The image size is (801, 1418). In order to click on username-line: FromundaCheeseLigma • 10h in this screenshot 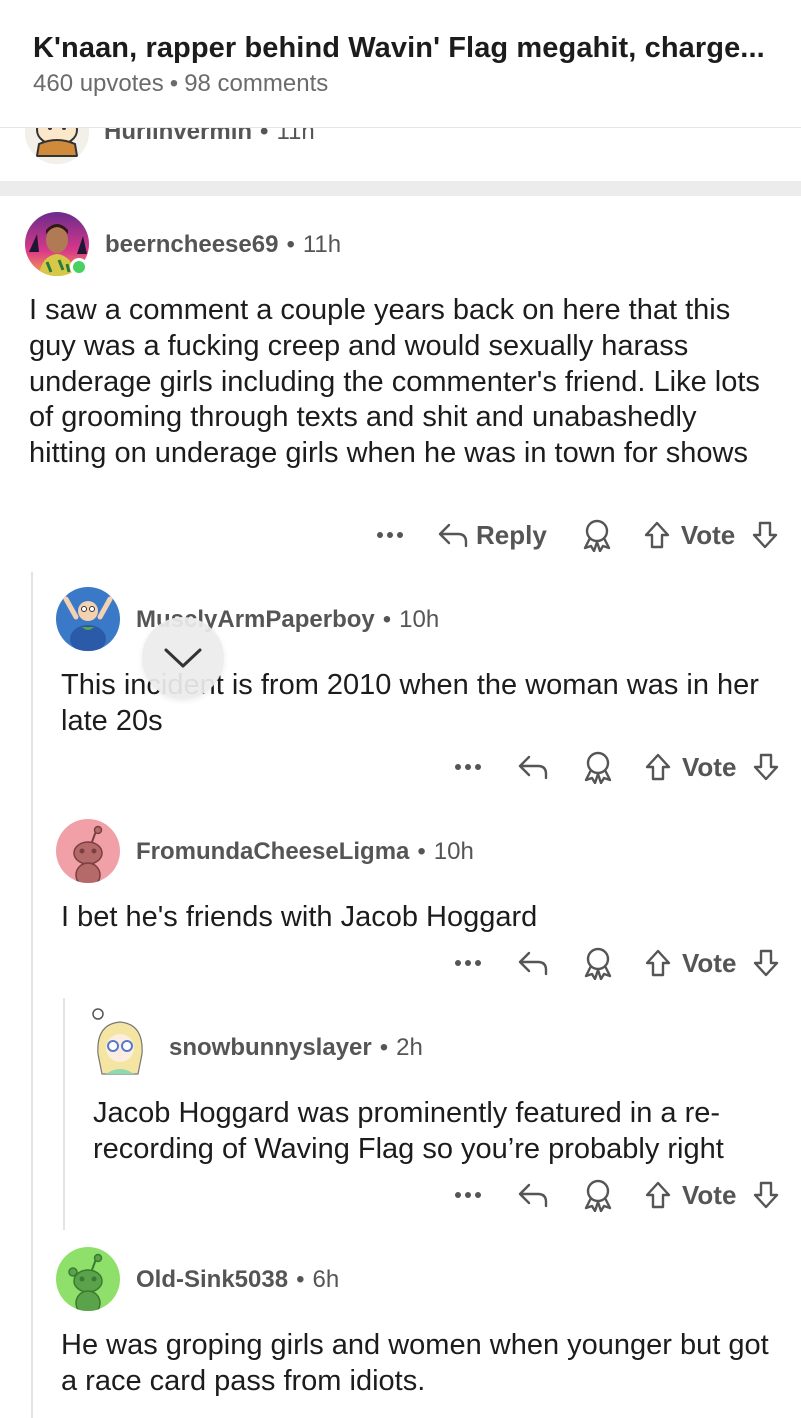, I will do `click(305, 852)`.